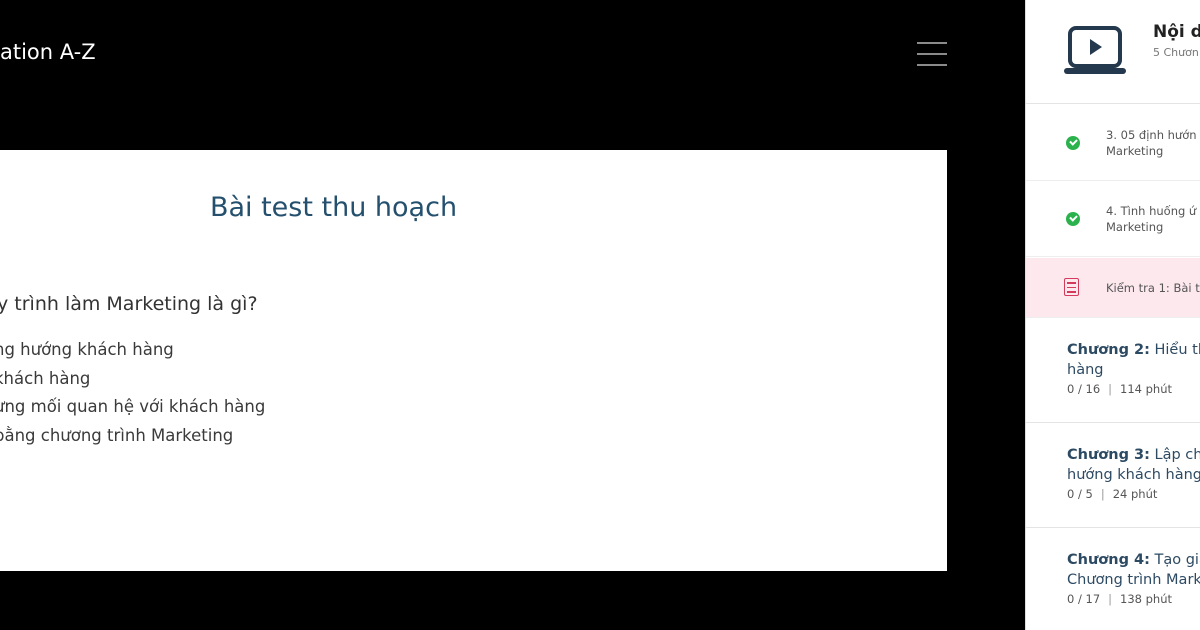  I want to click on quiz-list-icon, so click(1071, 287).